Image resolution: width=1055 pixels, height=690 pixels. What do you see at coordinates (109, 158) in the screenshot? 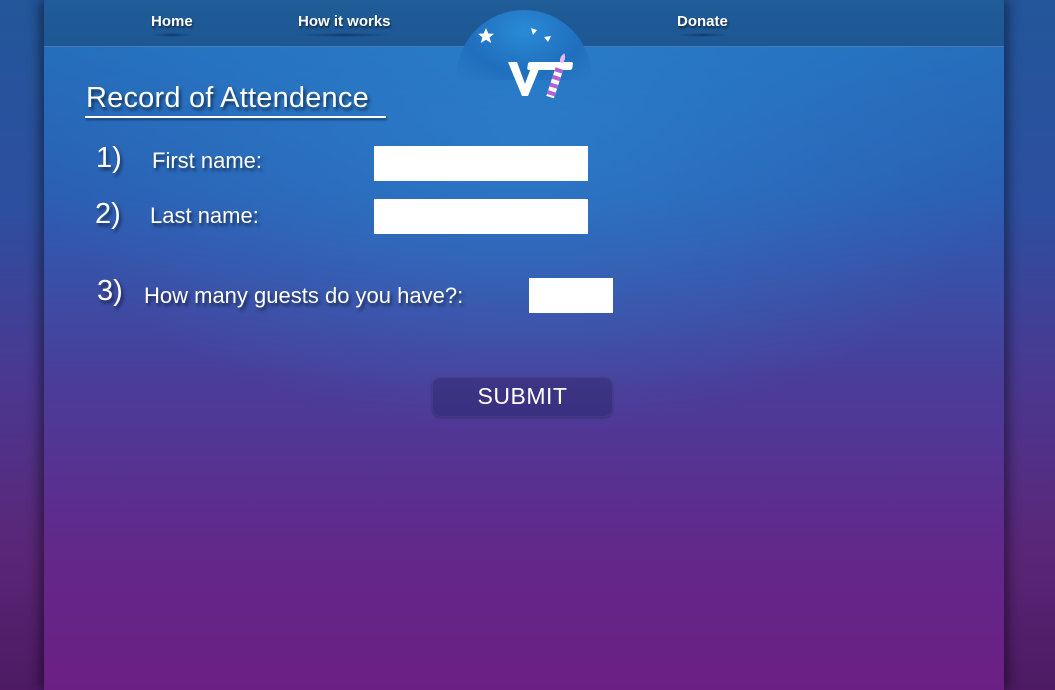
I see `step-number-1: 1)` at bounding box center [109, 158].